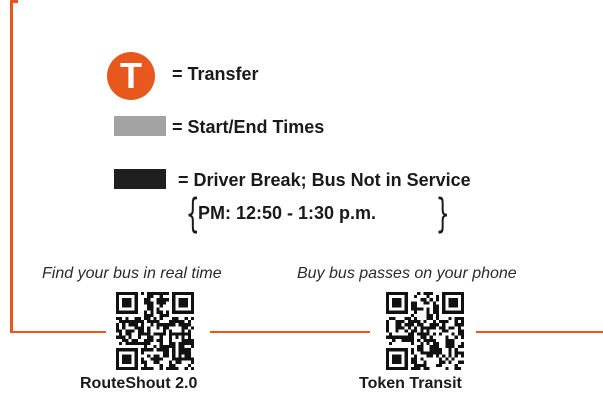 The image size is (603, 397). Describe the element at coordinates (11, 166) in the screenshot. I see `frame-border-left` at that location.